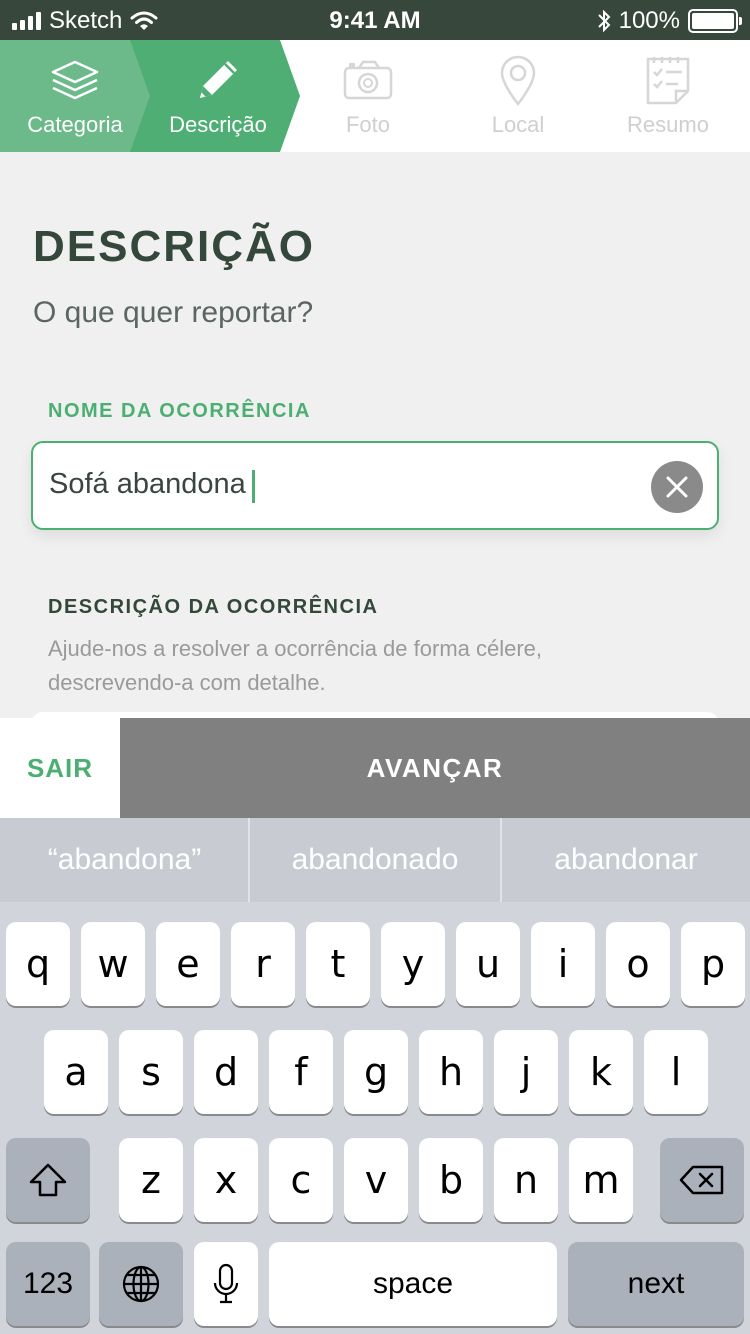  What do you see at coordinates (338, 964) in the screenshot?
I see `key-t: t` at bounding box center [338, 964].